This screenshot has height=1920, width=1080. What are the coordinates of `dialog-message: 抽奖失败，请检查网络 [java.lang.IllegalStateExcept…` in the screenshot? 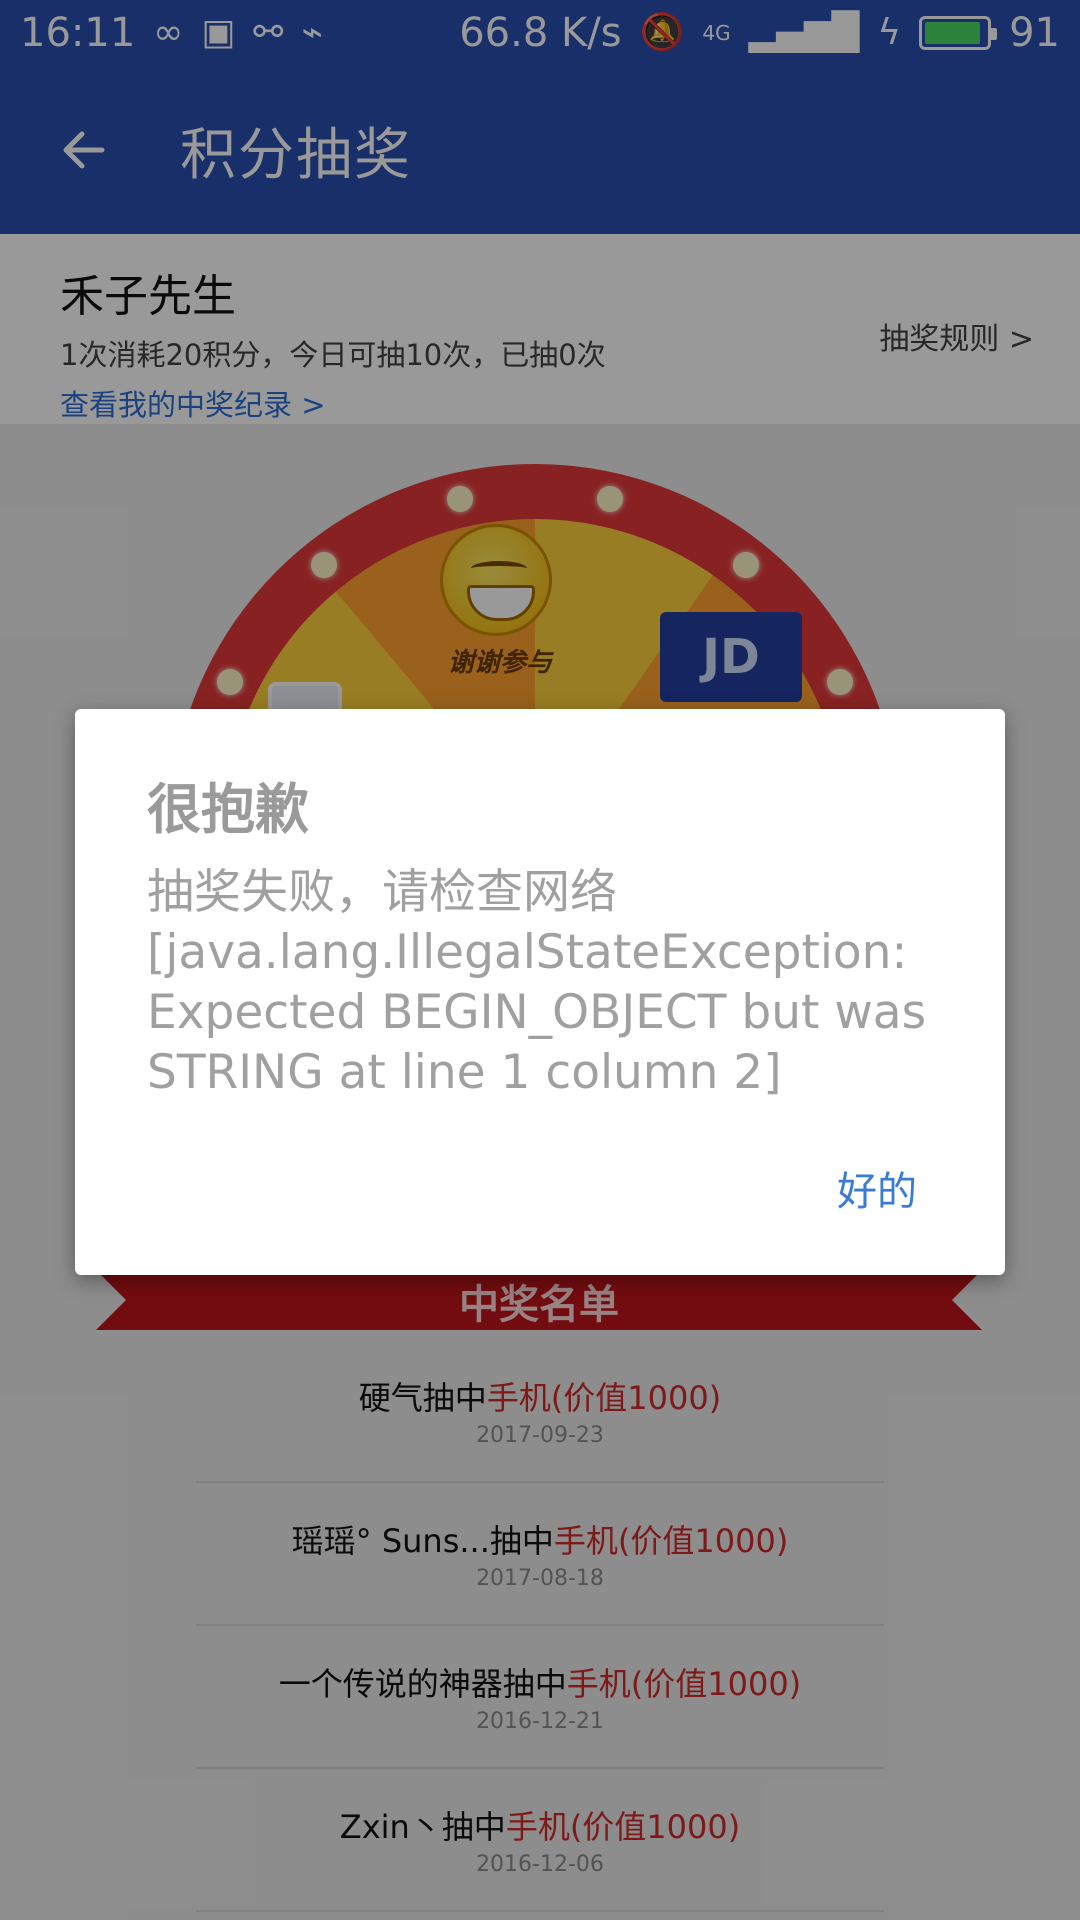 It's located at (537, 982).